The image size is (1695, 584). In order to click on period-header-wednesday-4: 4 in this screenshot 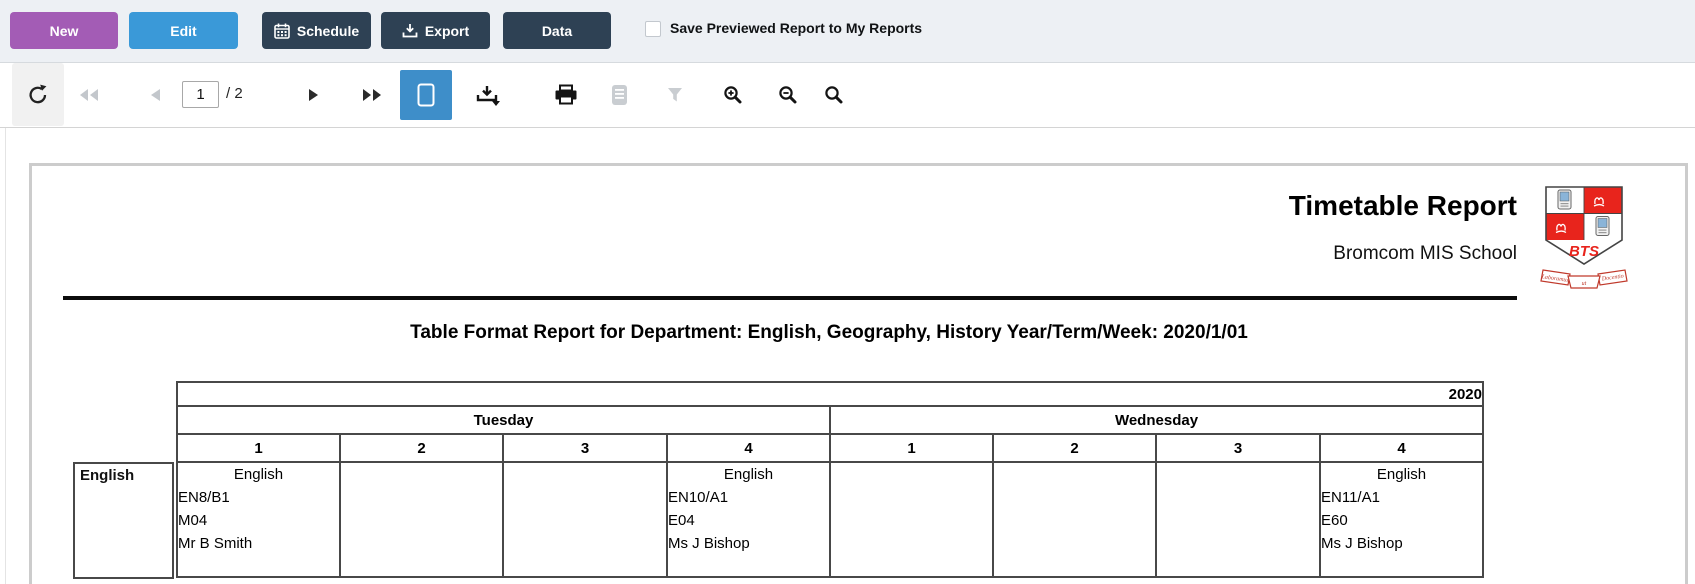, I will do `click(1401, 448)`.